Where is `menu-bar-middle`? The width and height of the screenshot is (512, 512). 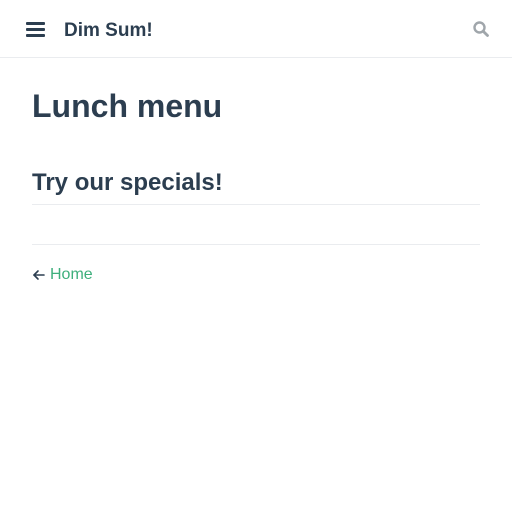 menu-bar-middle is located at coordinates (35, 29).